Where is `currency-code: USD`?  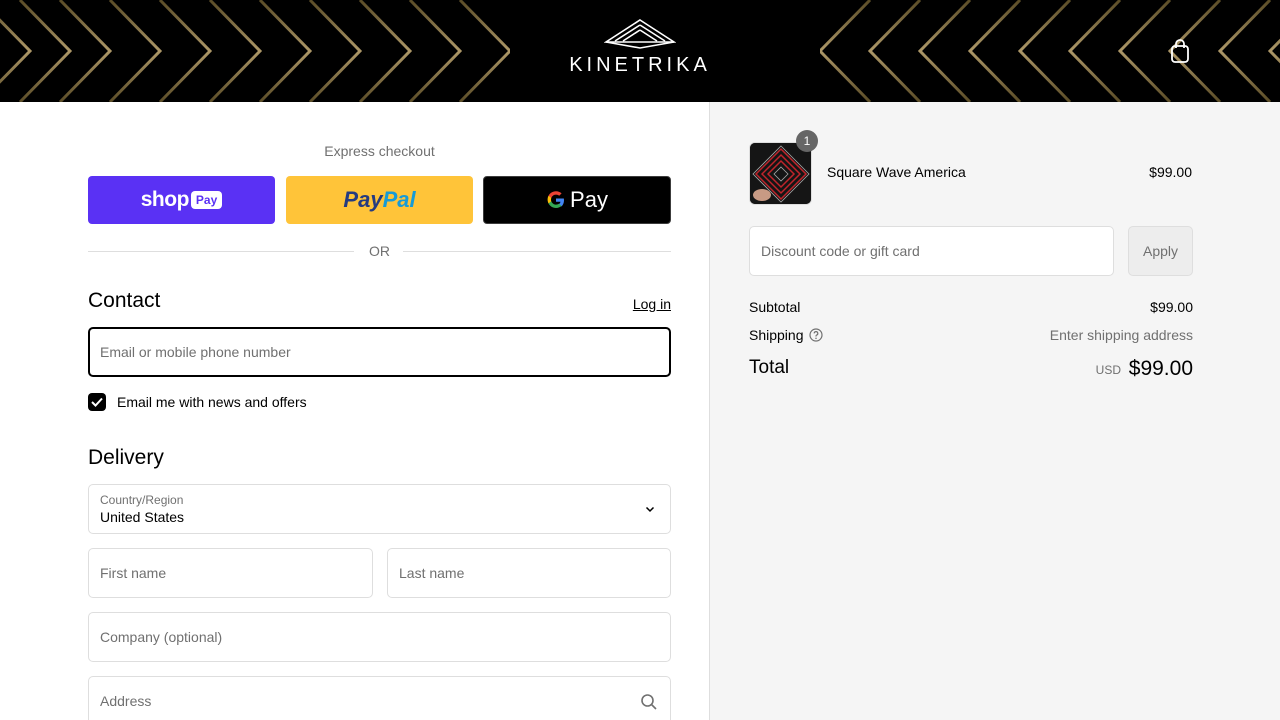 currency-code: USD is located at coordinates (1108, 370).